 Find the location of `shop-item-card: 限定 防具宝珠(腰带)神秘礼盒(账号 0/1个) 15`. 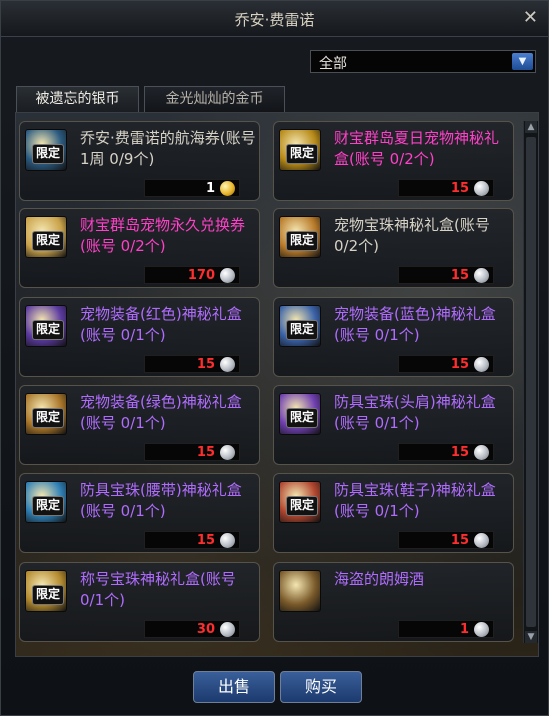

shop-item-card: 限定 防具宝珠(腰带)神秘礼盒(账号 0/1个) 15 is located at coordinates (139, 513).